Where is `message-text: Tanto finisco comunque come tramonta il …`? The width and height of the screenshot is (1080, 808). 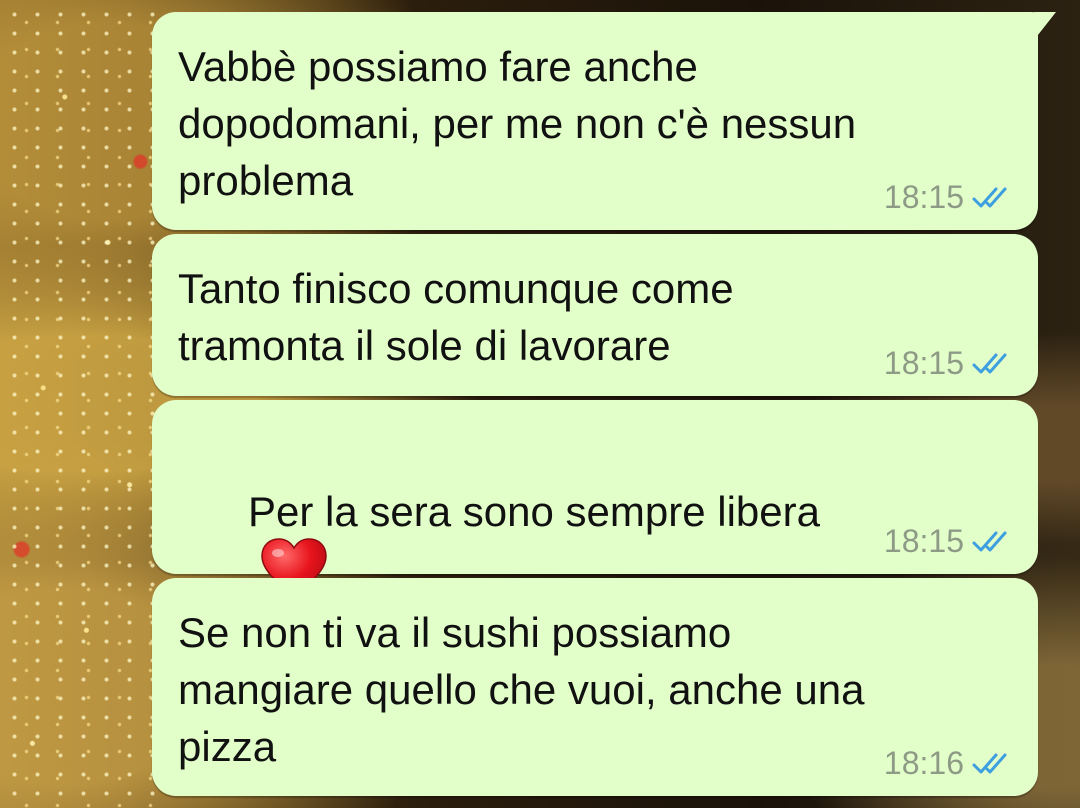
message-text: Tanto finisco comunque come tramonta il … is located at coordinates (456, 317).